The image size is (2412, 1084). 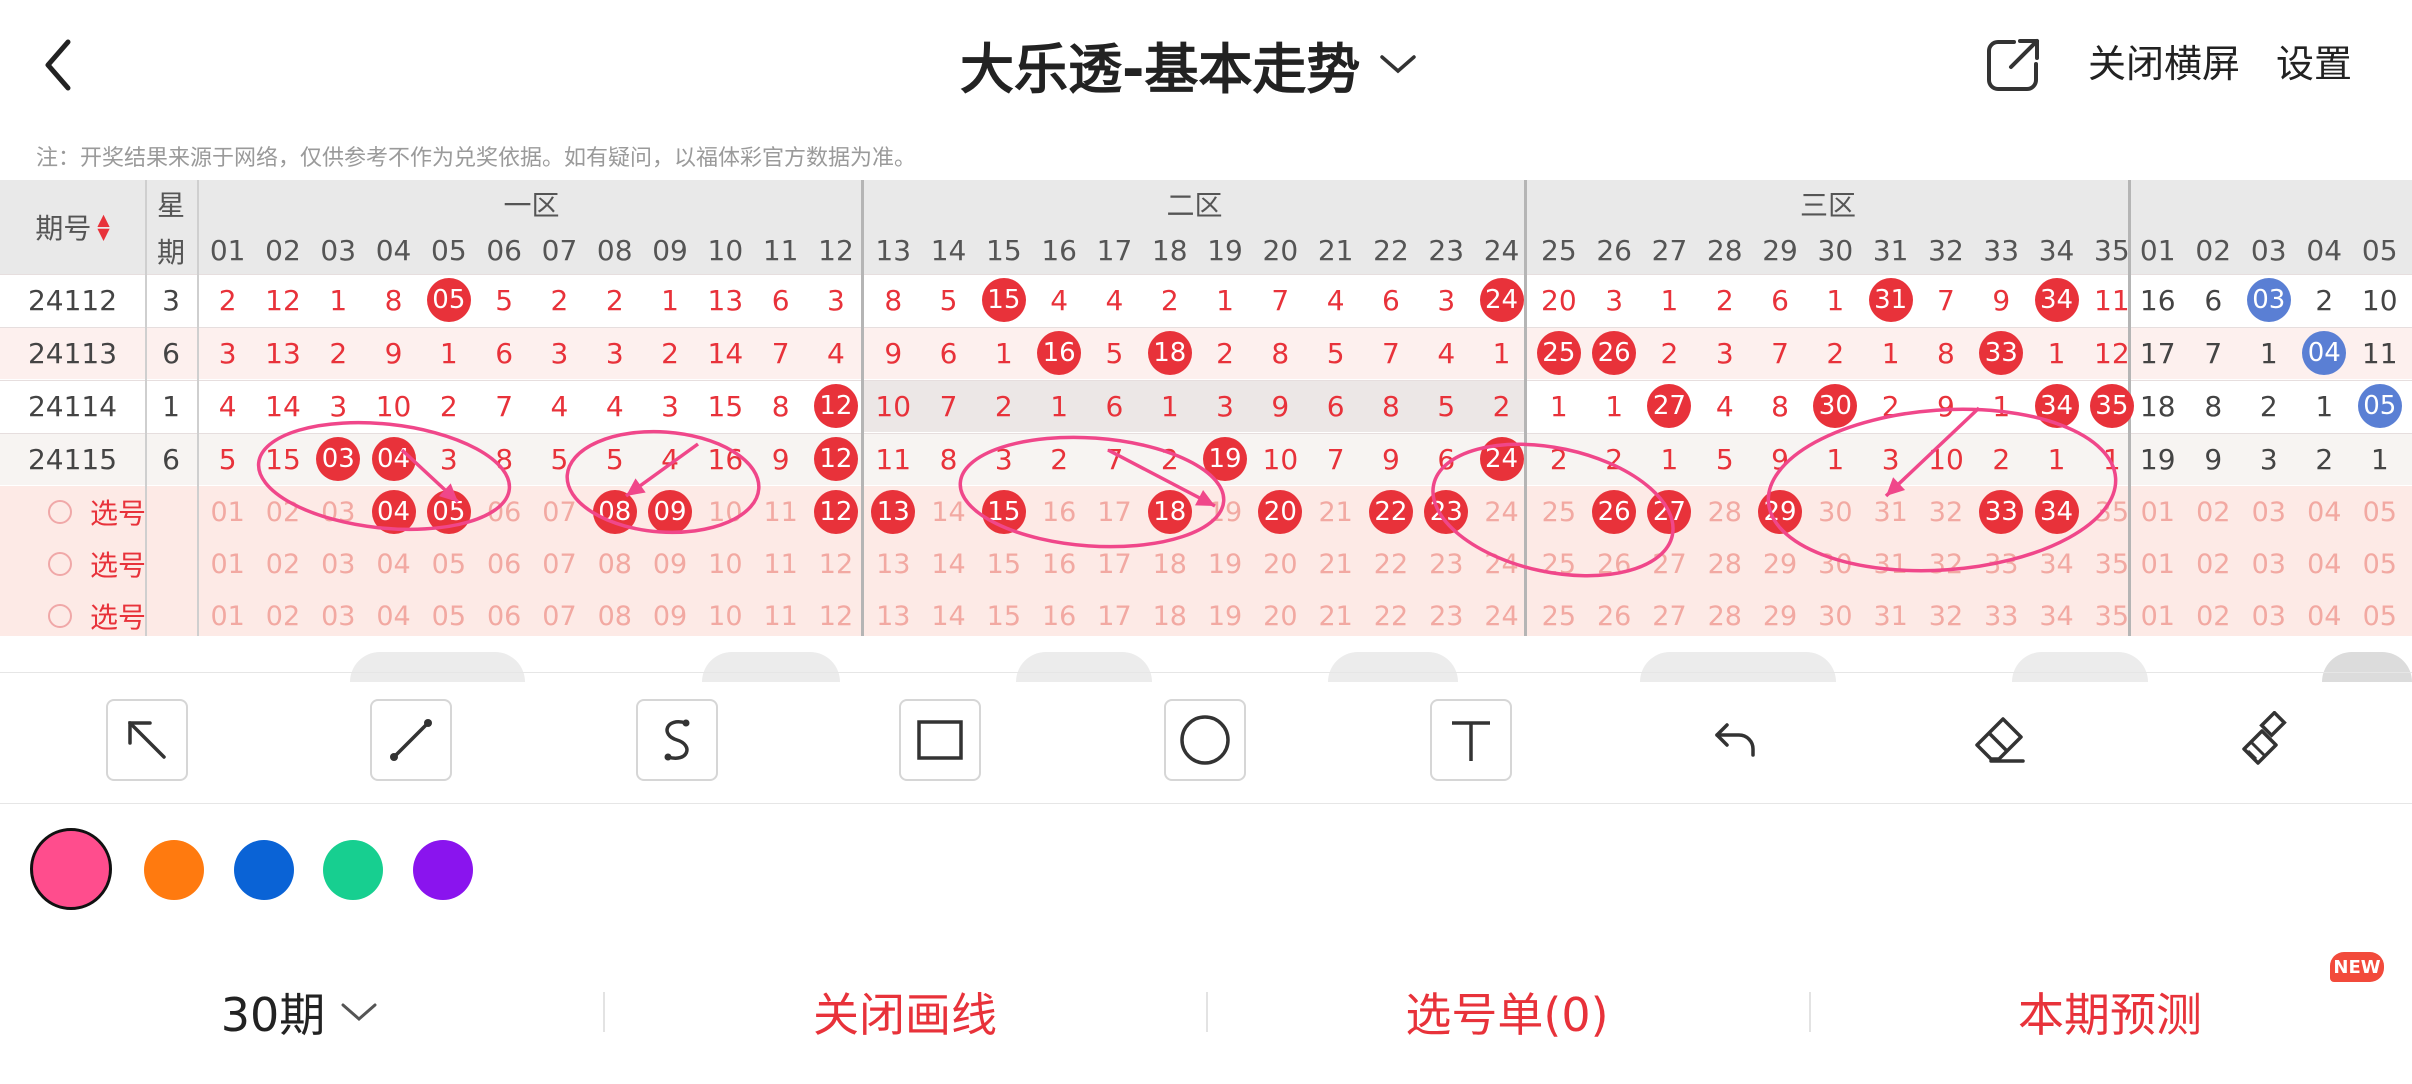 What do you see at coordinates (2013, 65) in the screenshot?
I see `share-icon` at bounding box center [2013, 65].